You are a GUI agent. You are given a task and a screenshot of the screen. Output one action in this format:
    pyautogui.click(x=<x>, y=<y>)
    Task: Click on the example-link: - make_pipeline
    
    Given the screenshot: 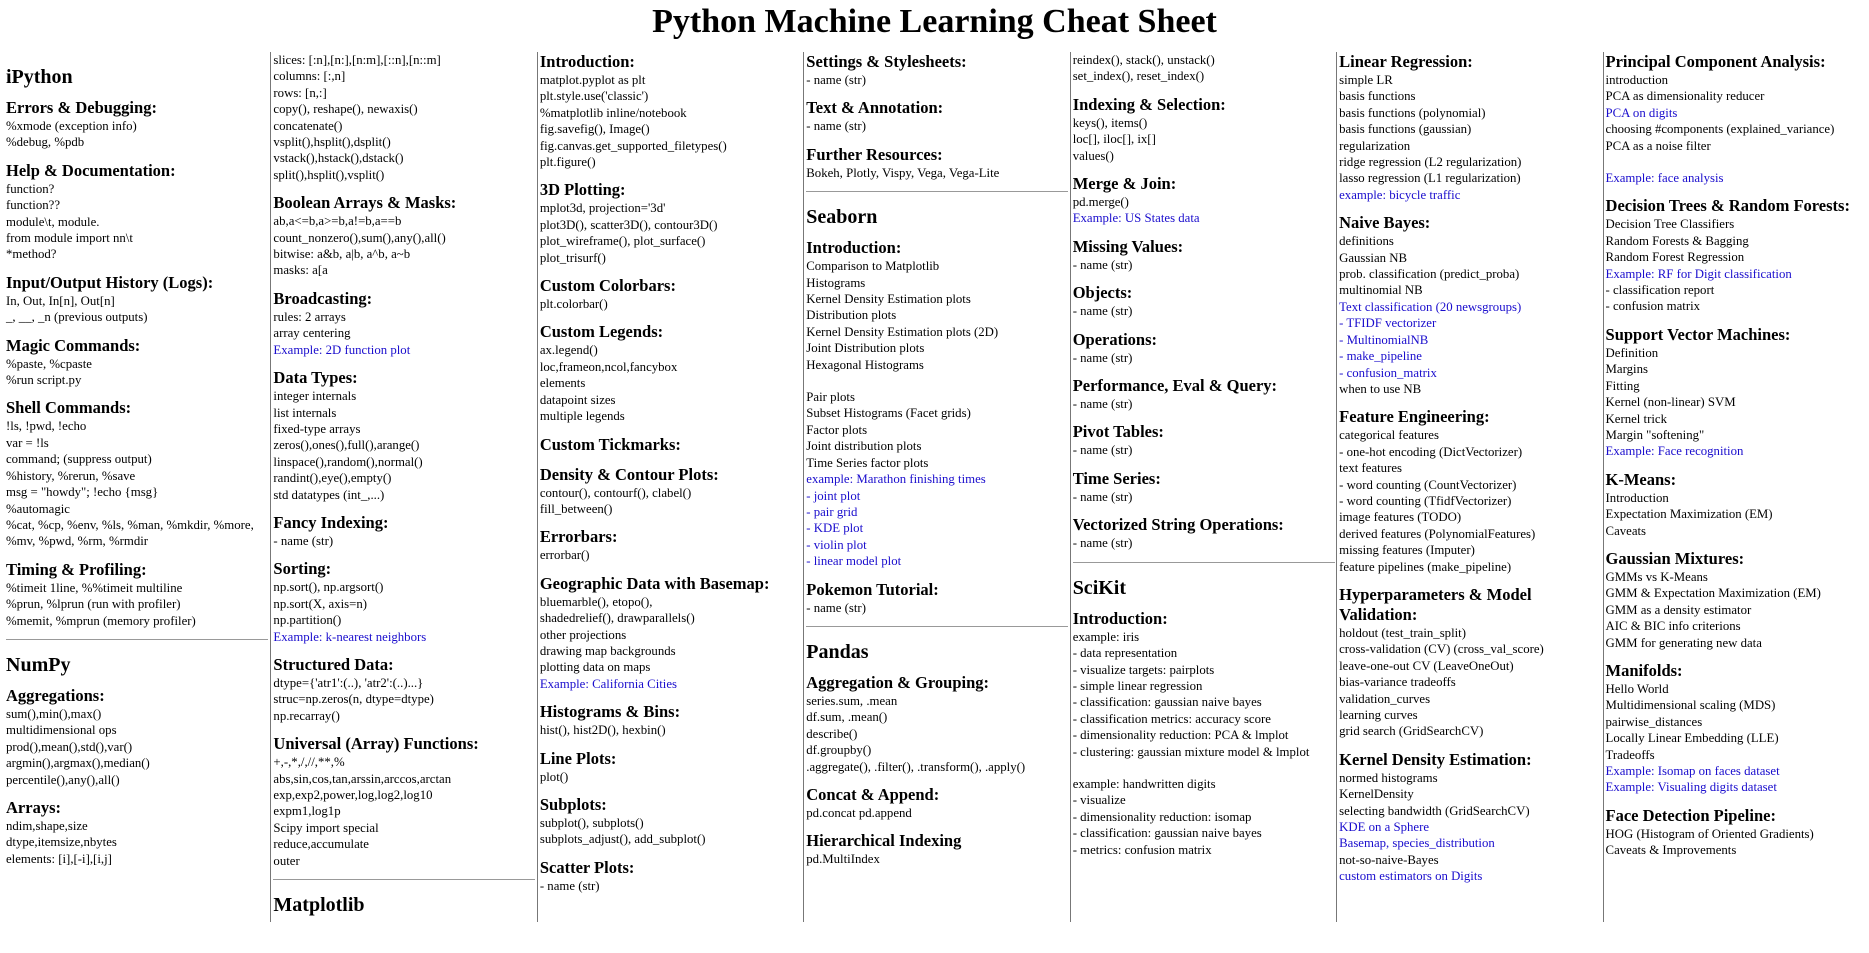 What is the action you would take?
    pyautogui.click(x=1470, y=356)
    